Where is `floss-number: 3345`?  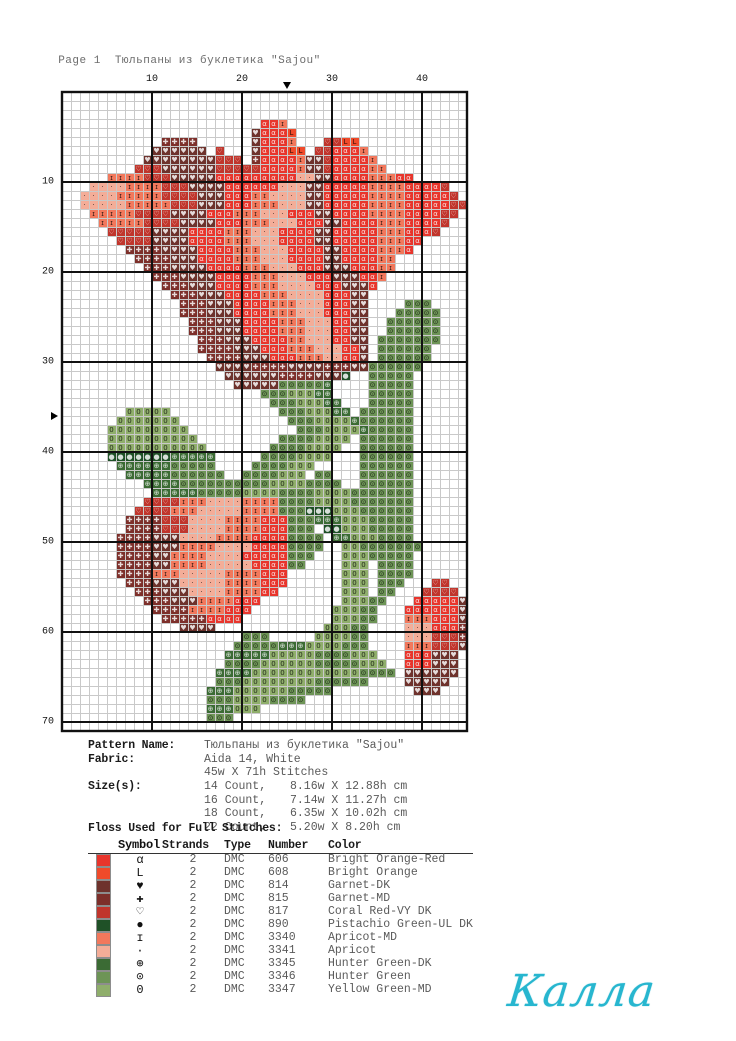 floss-number: 3345 is located at coordinates (282, 964).